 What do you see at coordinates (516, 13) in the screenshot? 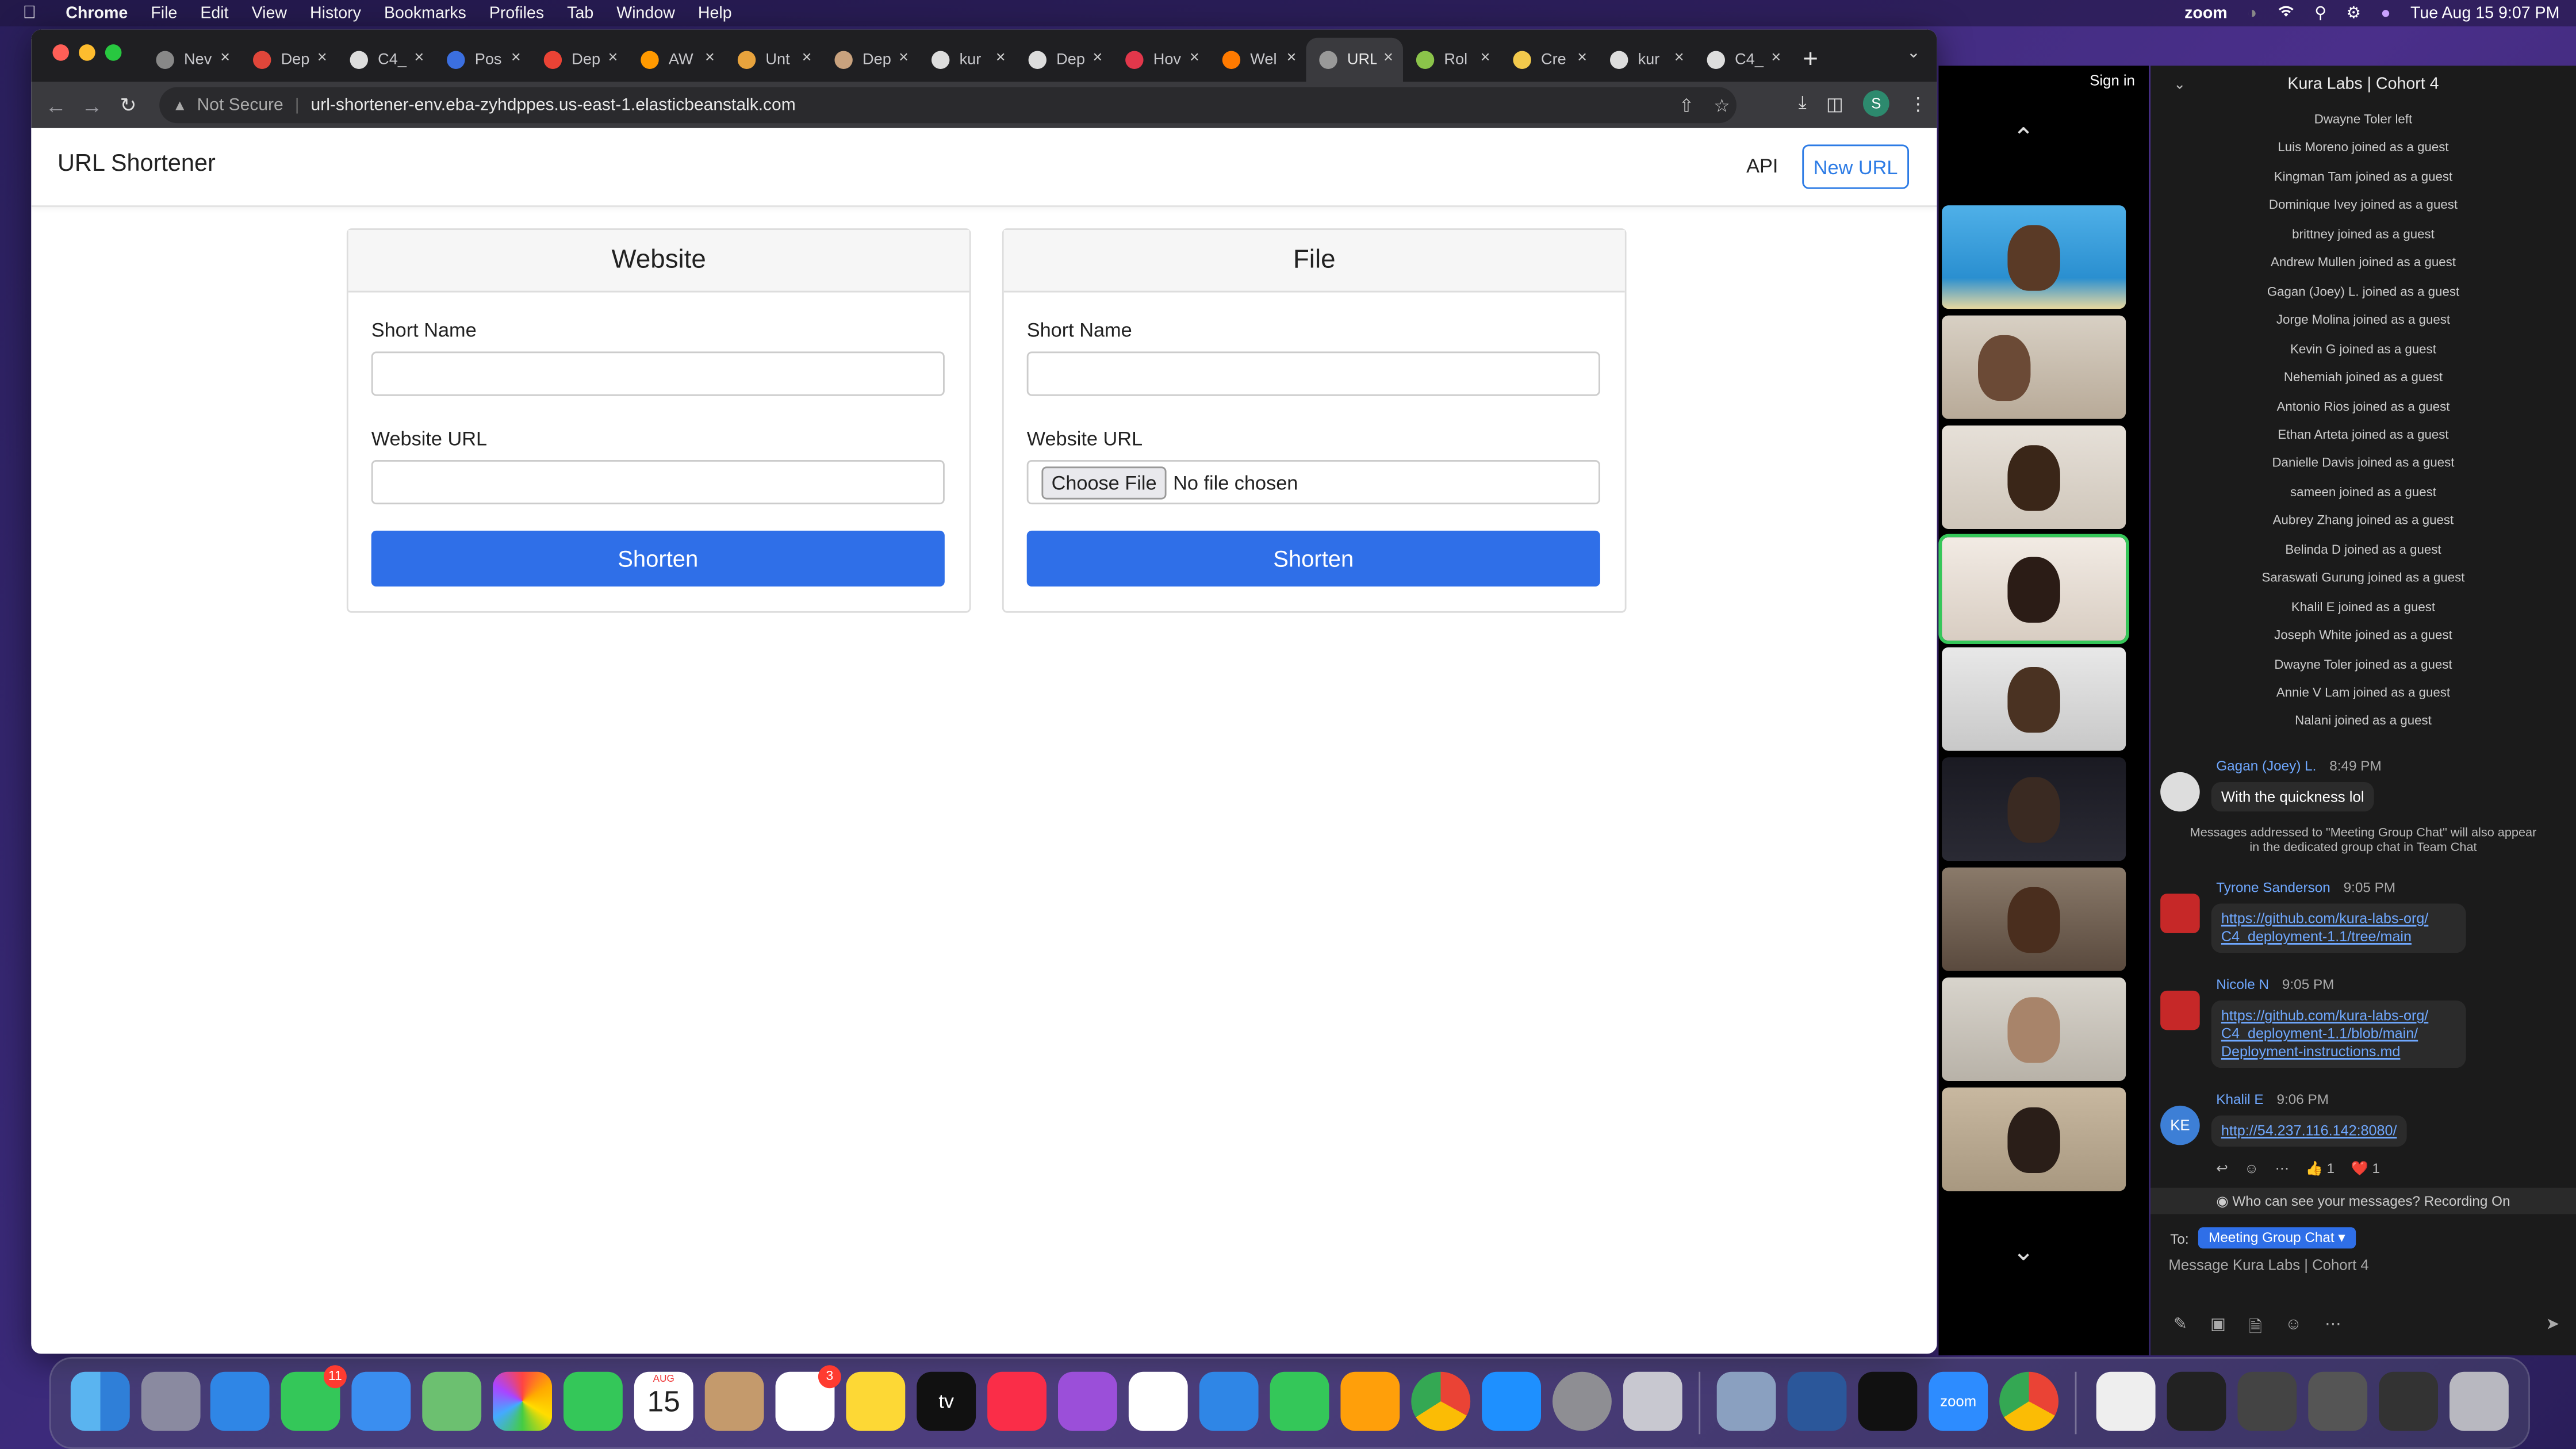
I see `menu-profiles: Profiles` at bounding box center [516, 13].